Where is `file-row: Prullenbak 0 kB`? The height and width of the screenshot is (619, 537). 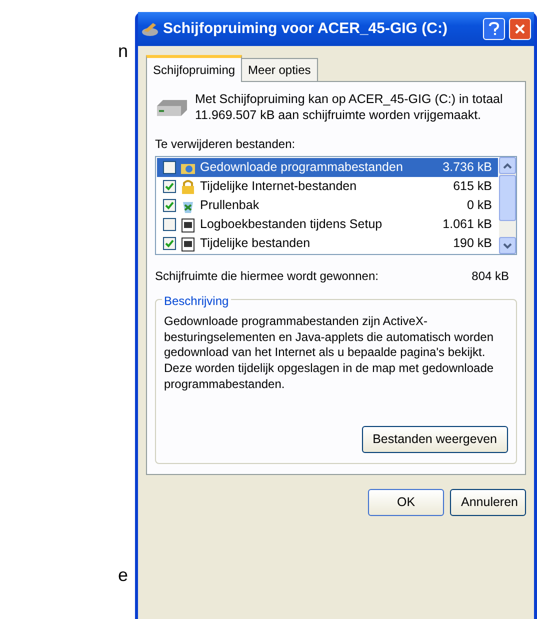
file-row: Prullenbak 0 kB is located at coordinates (327, 206).